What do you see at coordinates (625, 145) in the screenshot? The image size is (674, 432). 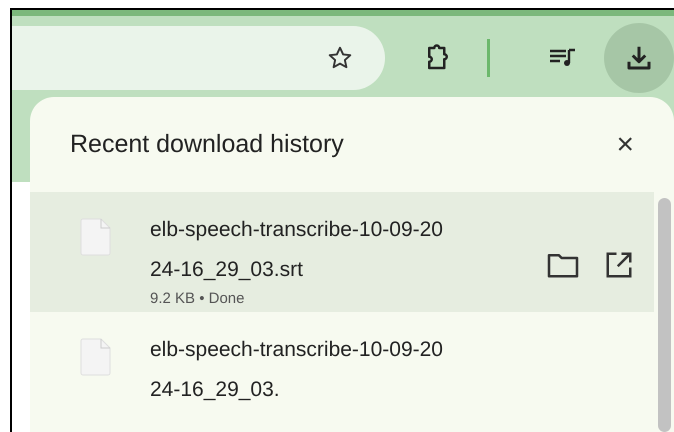 I see `close-button: ×` at bounding box center [625, 145].